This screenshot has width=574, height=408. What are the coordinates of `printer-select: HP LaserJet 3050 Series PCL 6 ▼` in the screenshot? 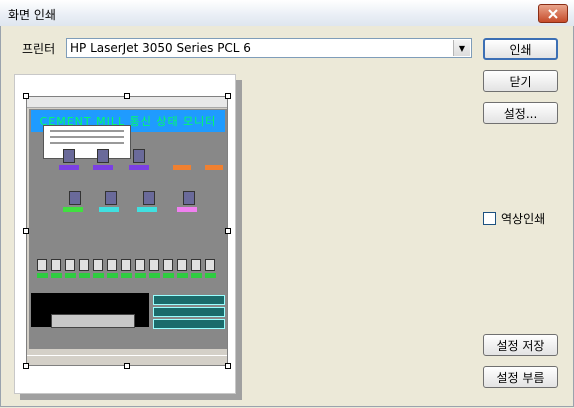 It's located at (269, 48).